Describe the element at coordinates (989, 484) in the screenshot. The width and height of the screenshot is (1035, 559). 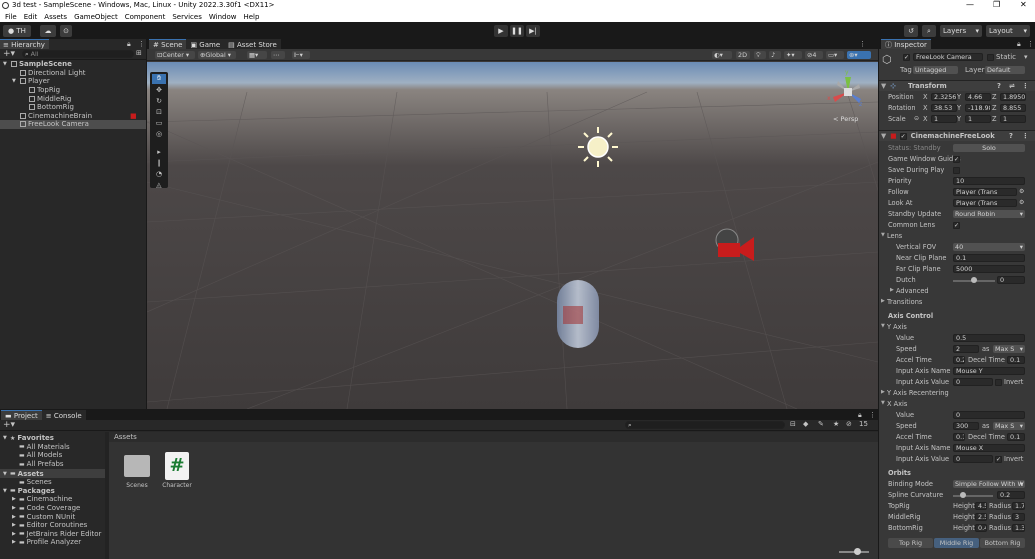
I see `binding-mode-dropdown: Simple Follow With W ▾` at that location.